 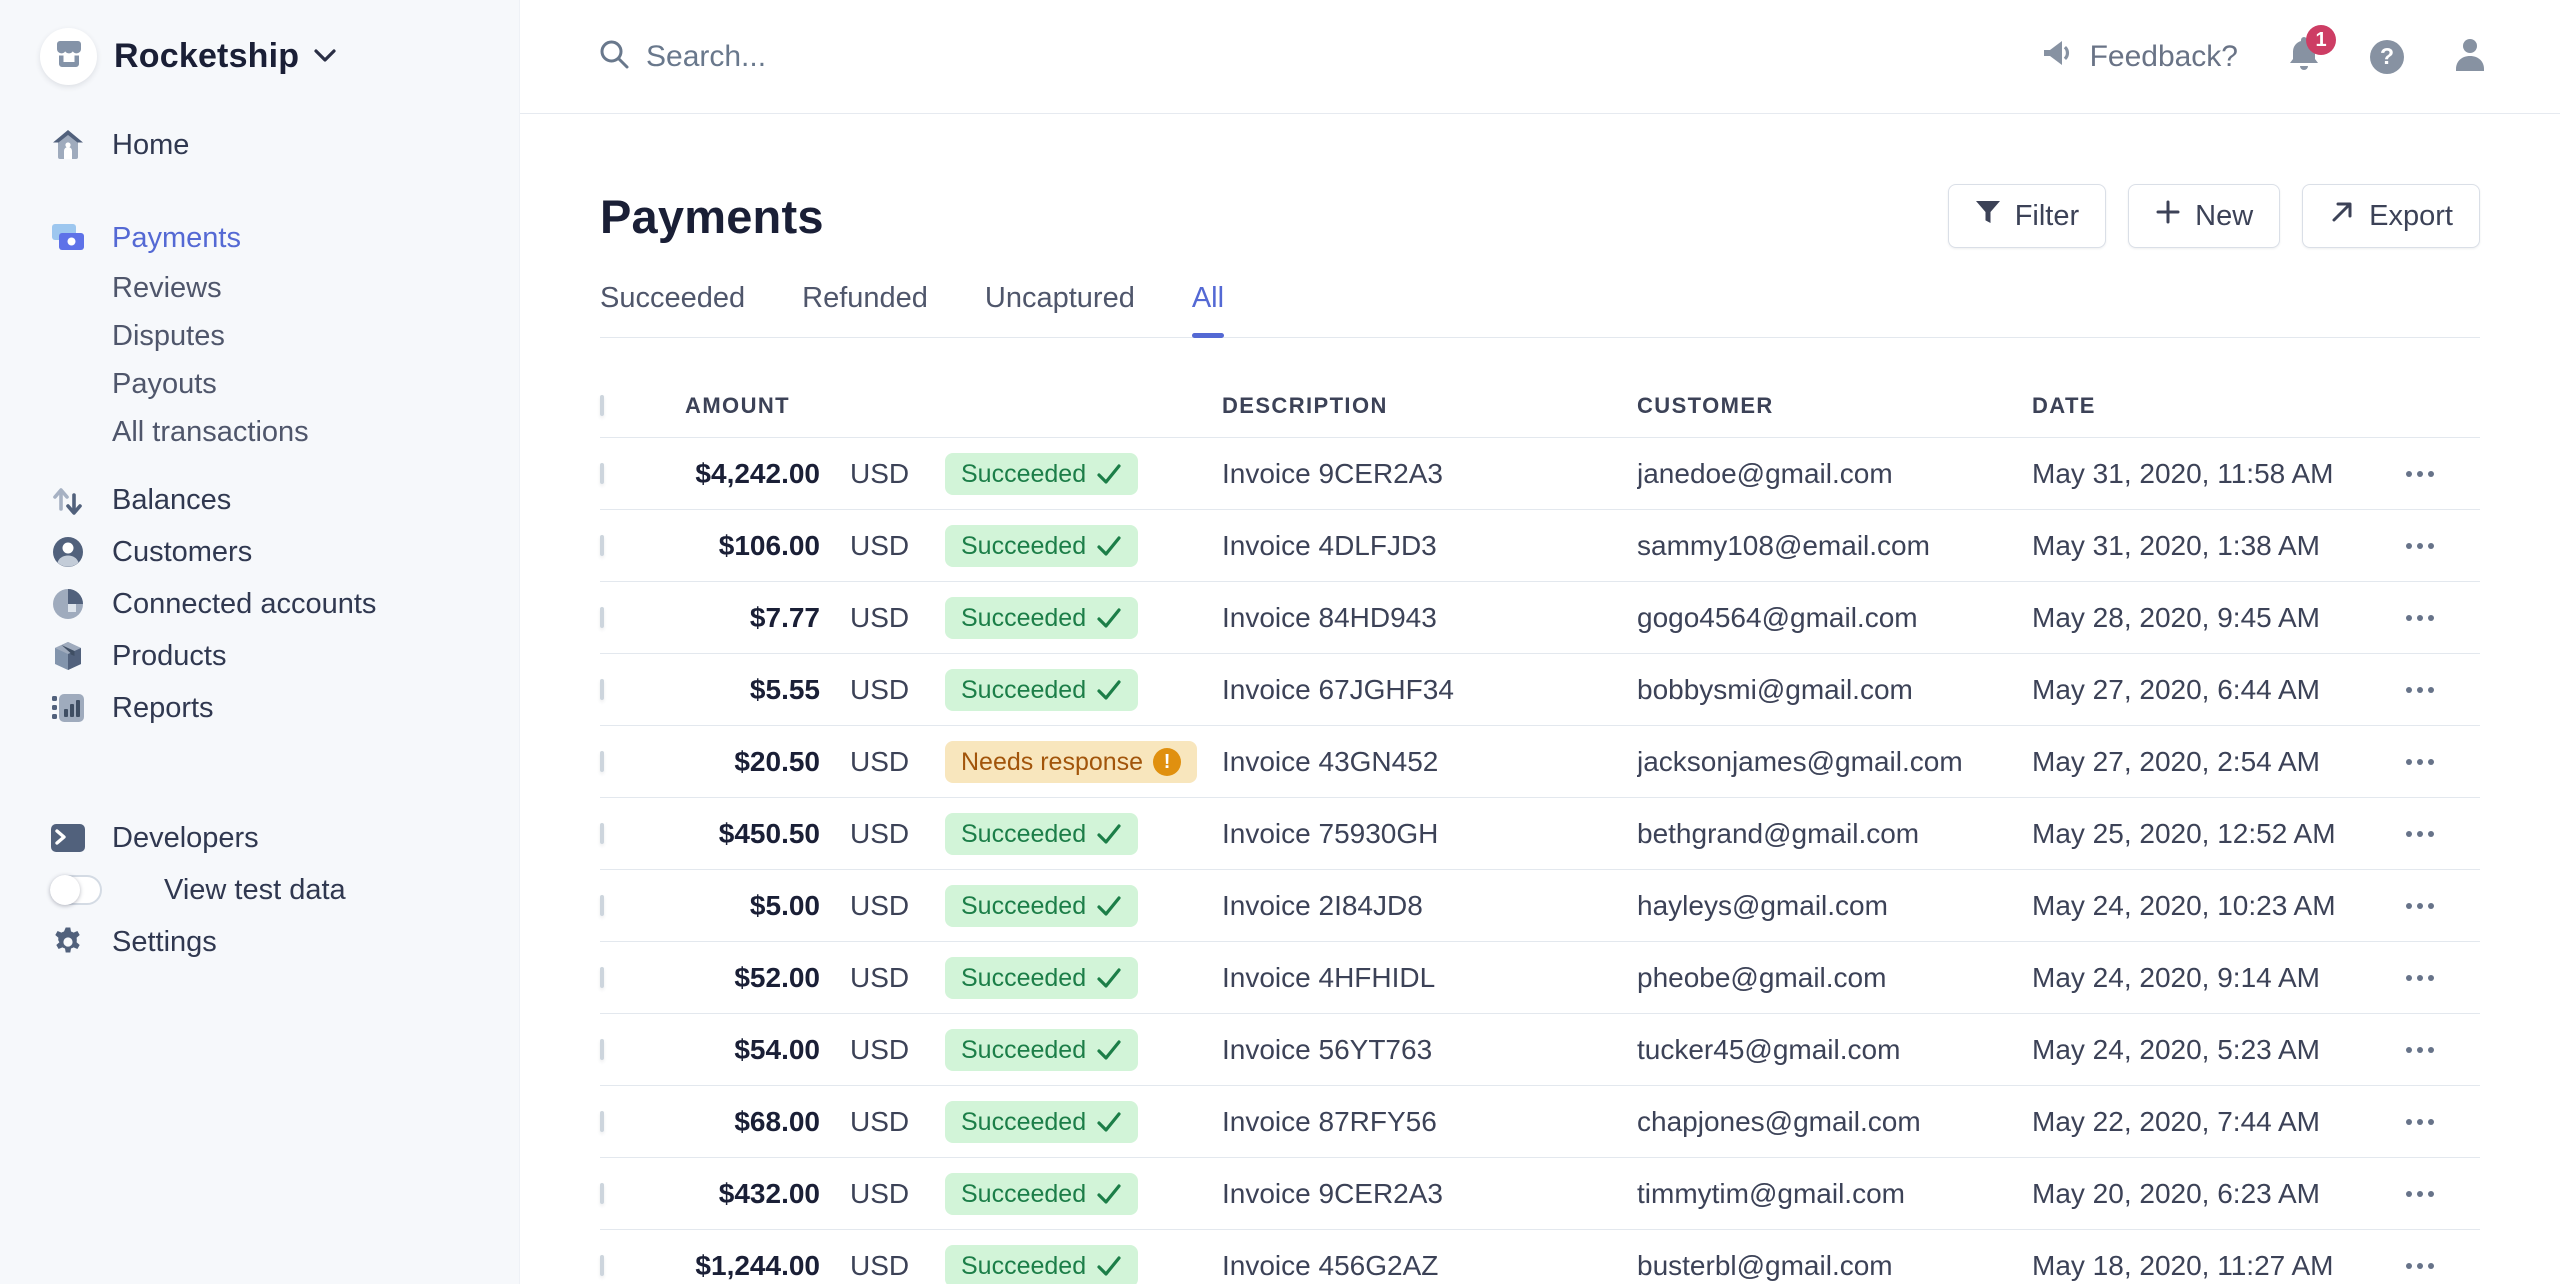 I want to click on date-cell: May 24, 2020, 5:23 AM, so click(x=2176, y=1049).